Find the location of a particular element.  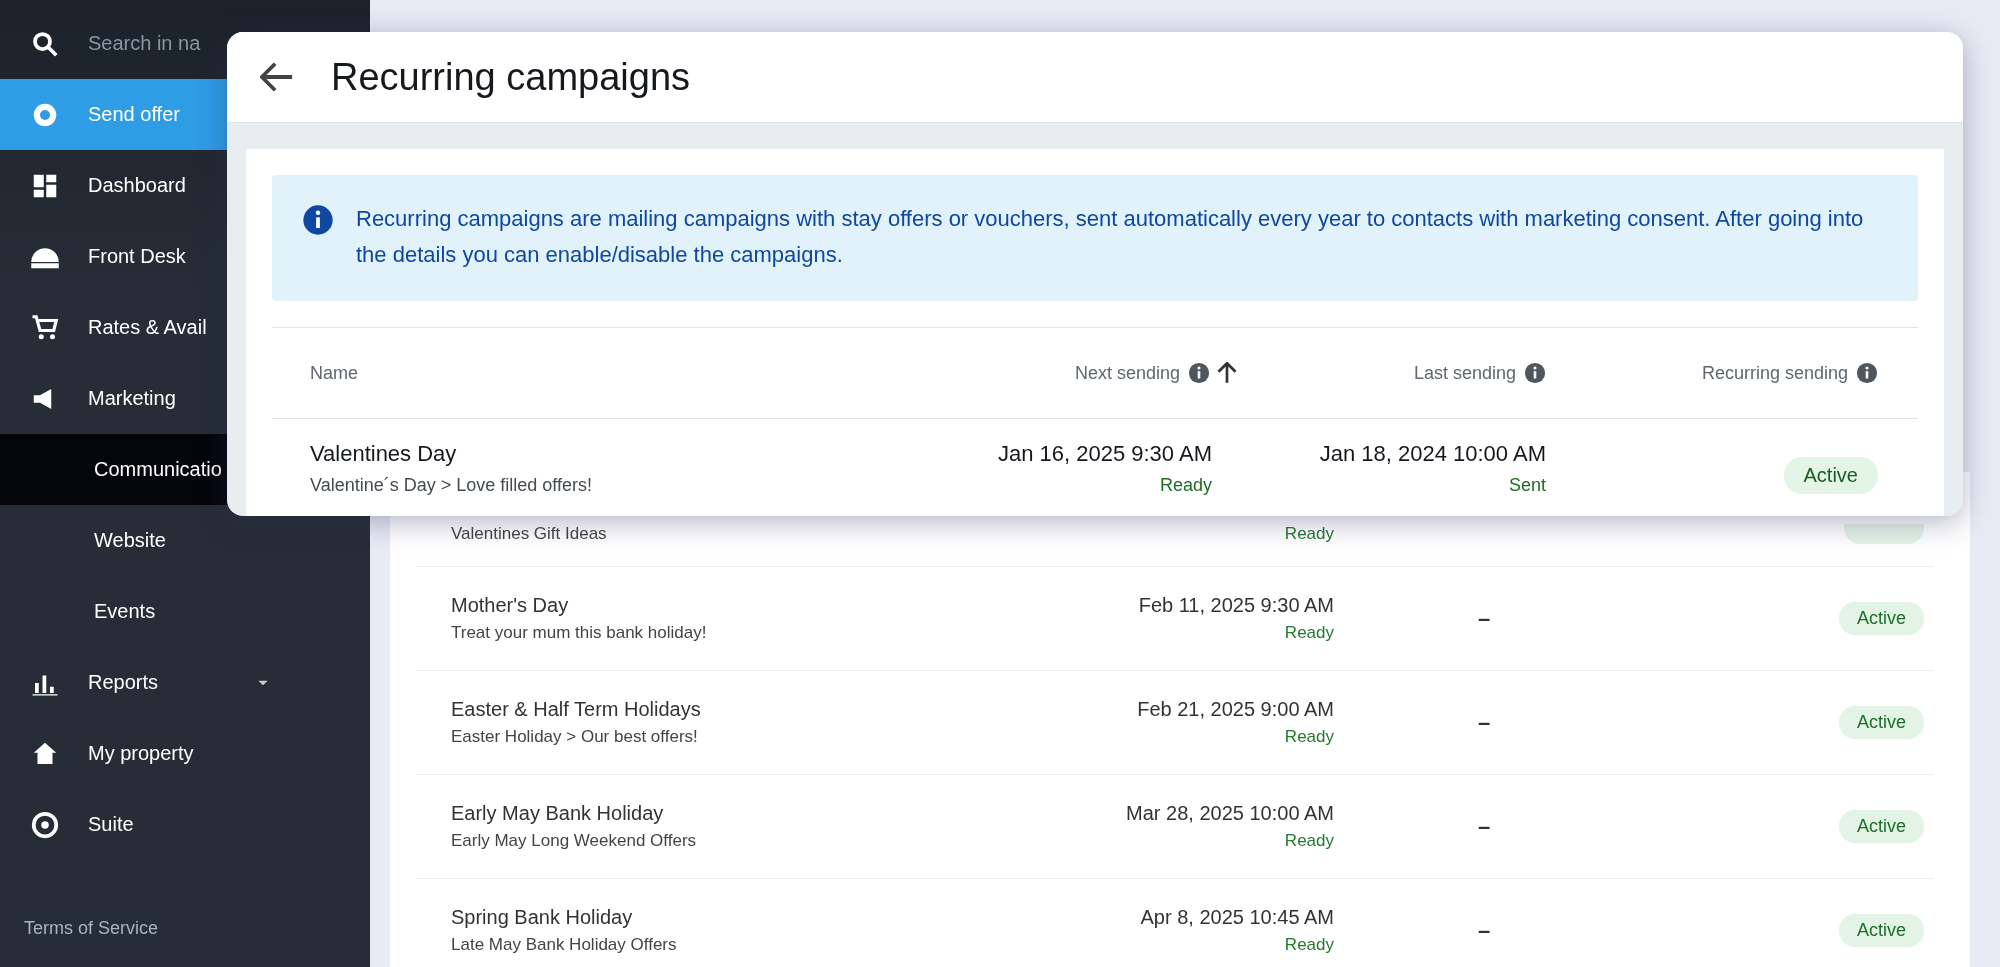

campaign-name: Early May Bank Holiday is located at coordinates (557, 813).